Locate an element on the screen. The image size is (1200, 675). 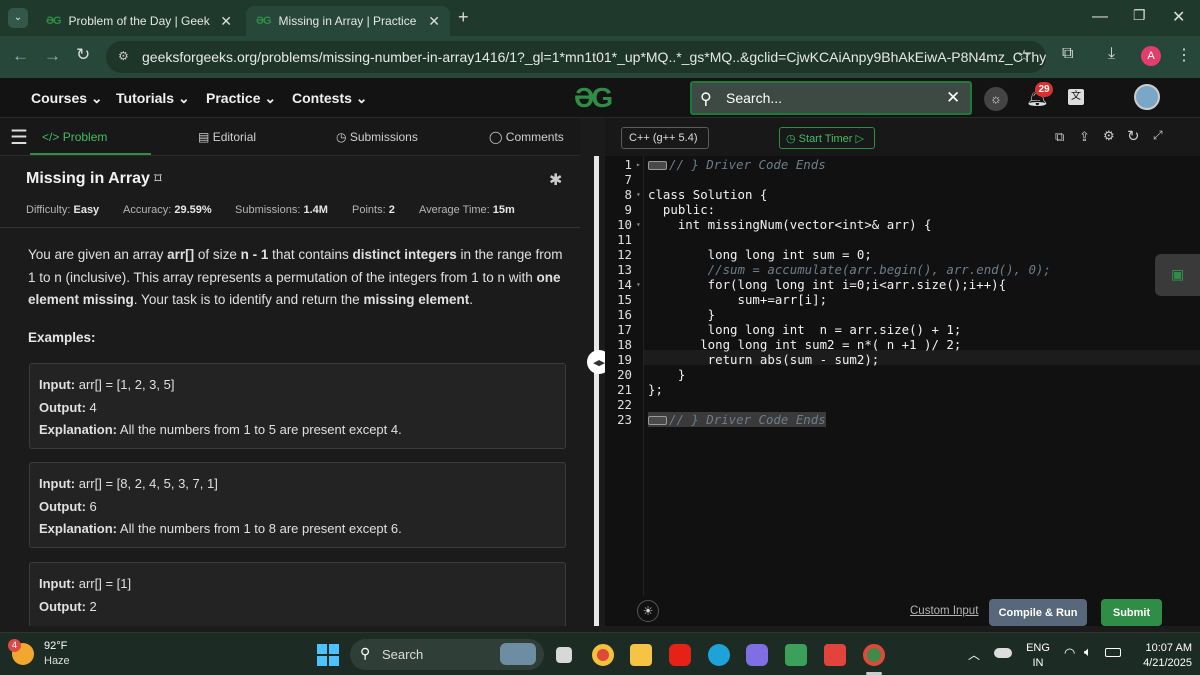
nav-courses: Courses ⌄ is located at coordinates (67, 98).